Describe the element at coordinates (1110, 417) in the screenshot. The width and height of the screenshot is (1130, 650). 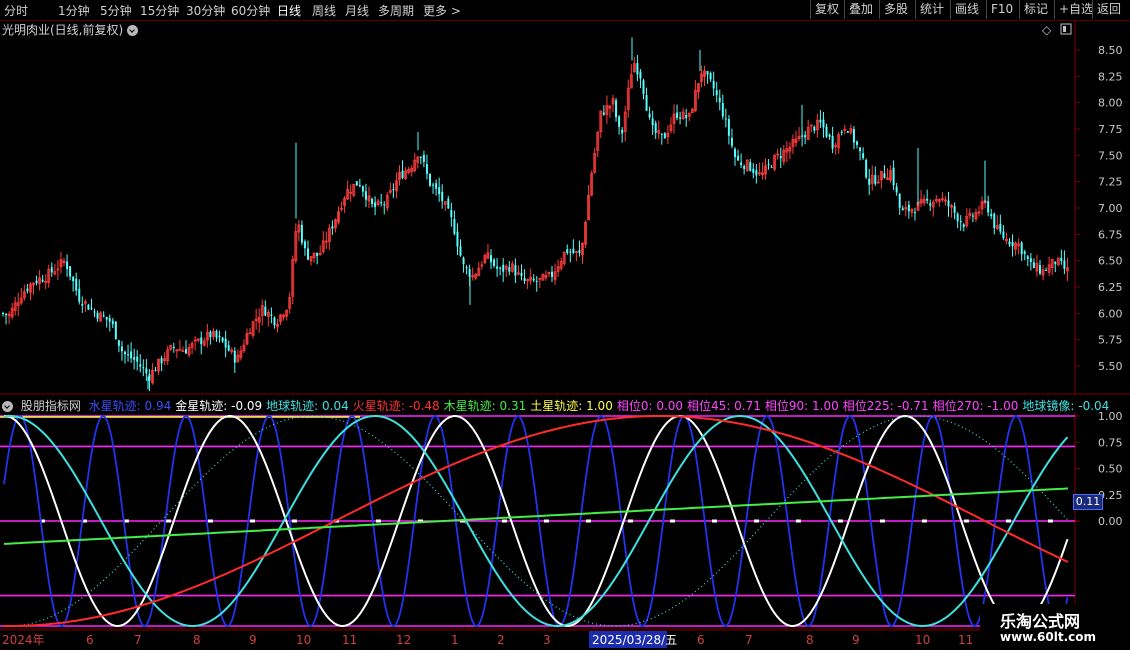
I see `indicator-axis-label: 1.00` at that location.